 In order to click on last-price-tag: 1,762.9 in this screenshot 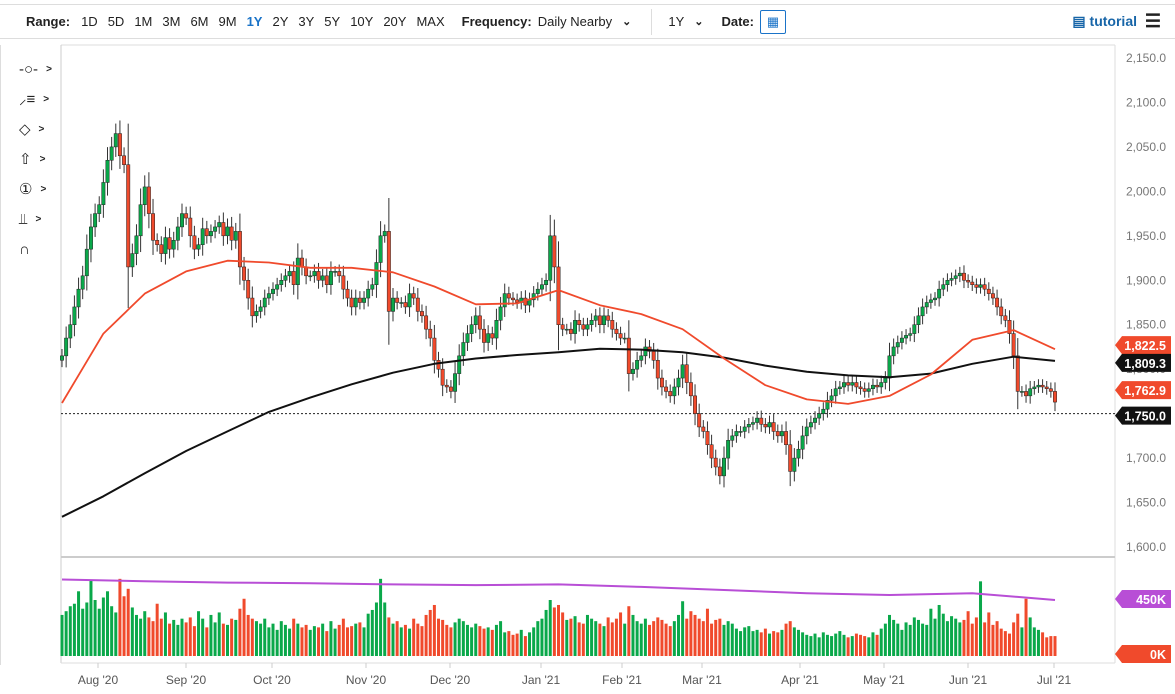, I will do `click(1145, 391)`.